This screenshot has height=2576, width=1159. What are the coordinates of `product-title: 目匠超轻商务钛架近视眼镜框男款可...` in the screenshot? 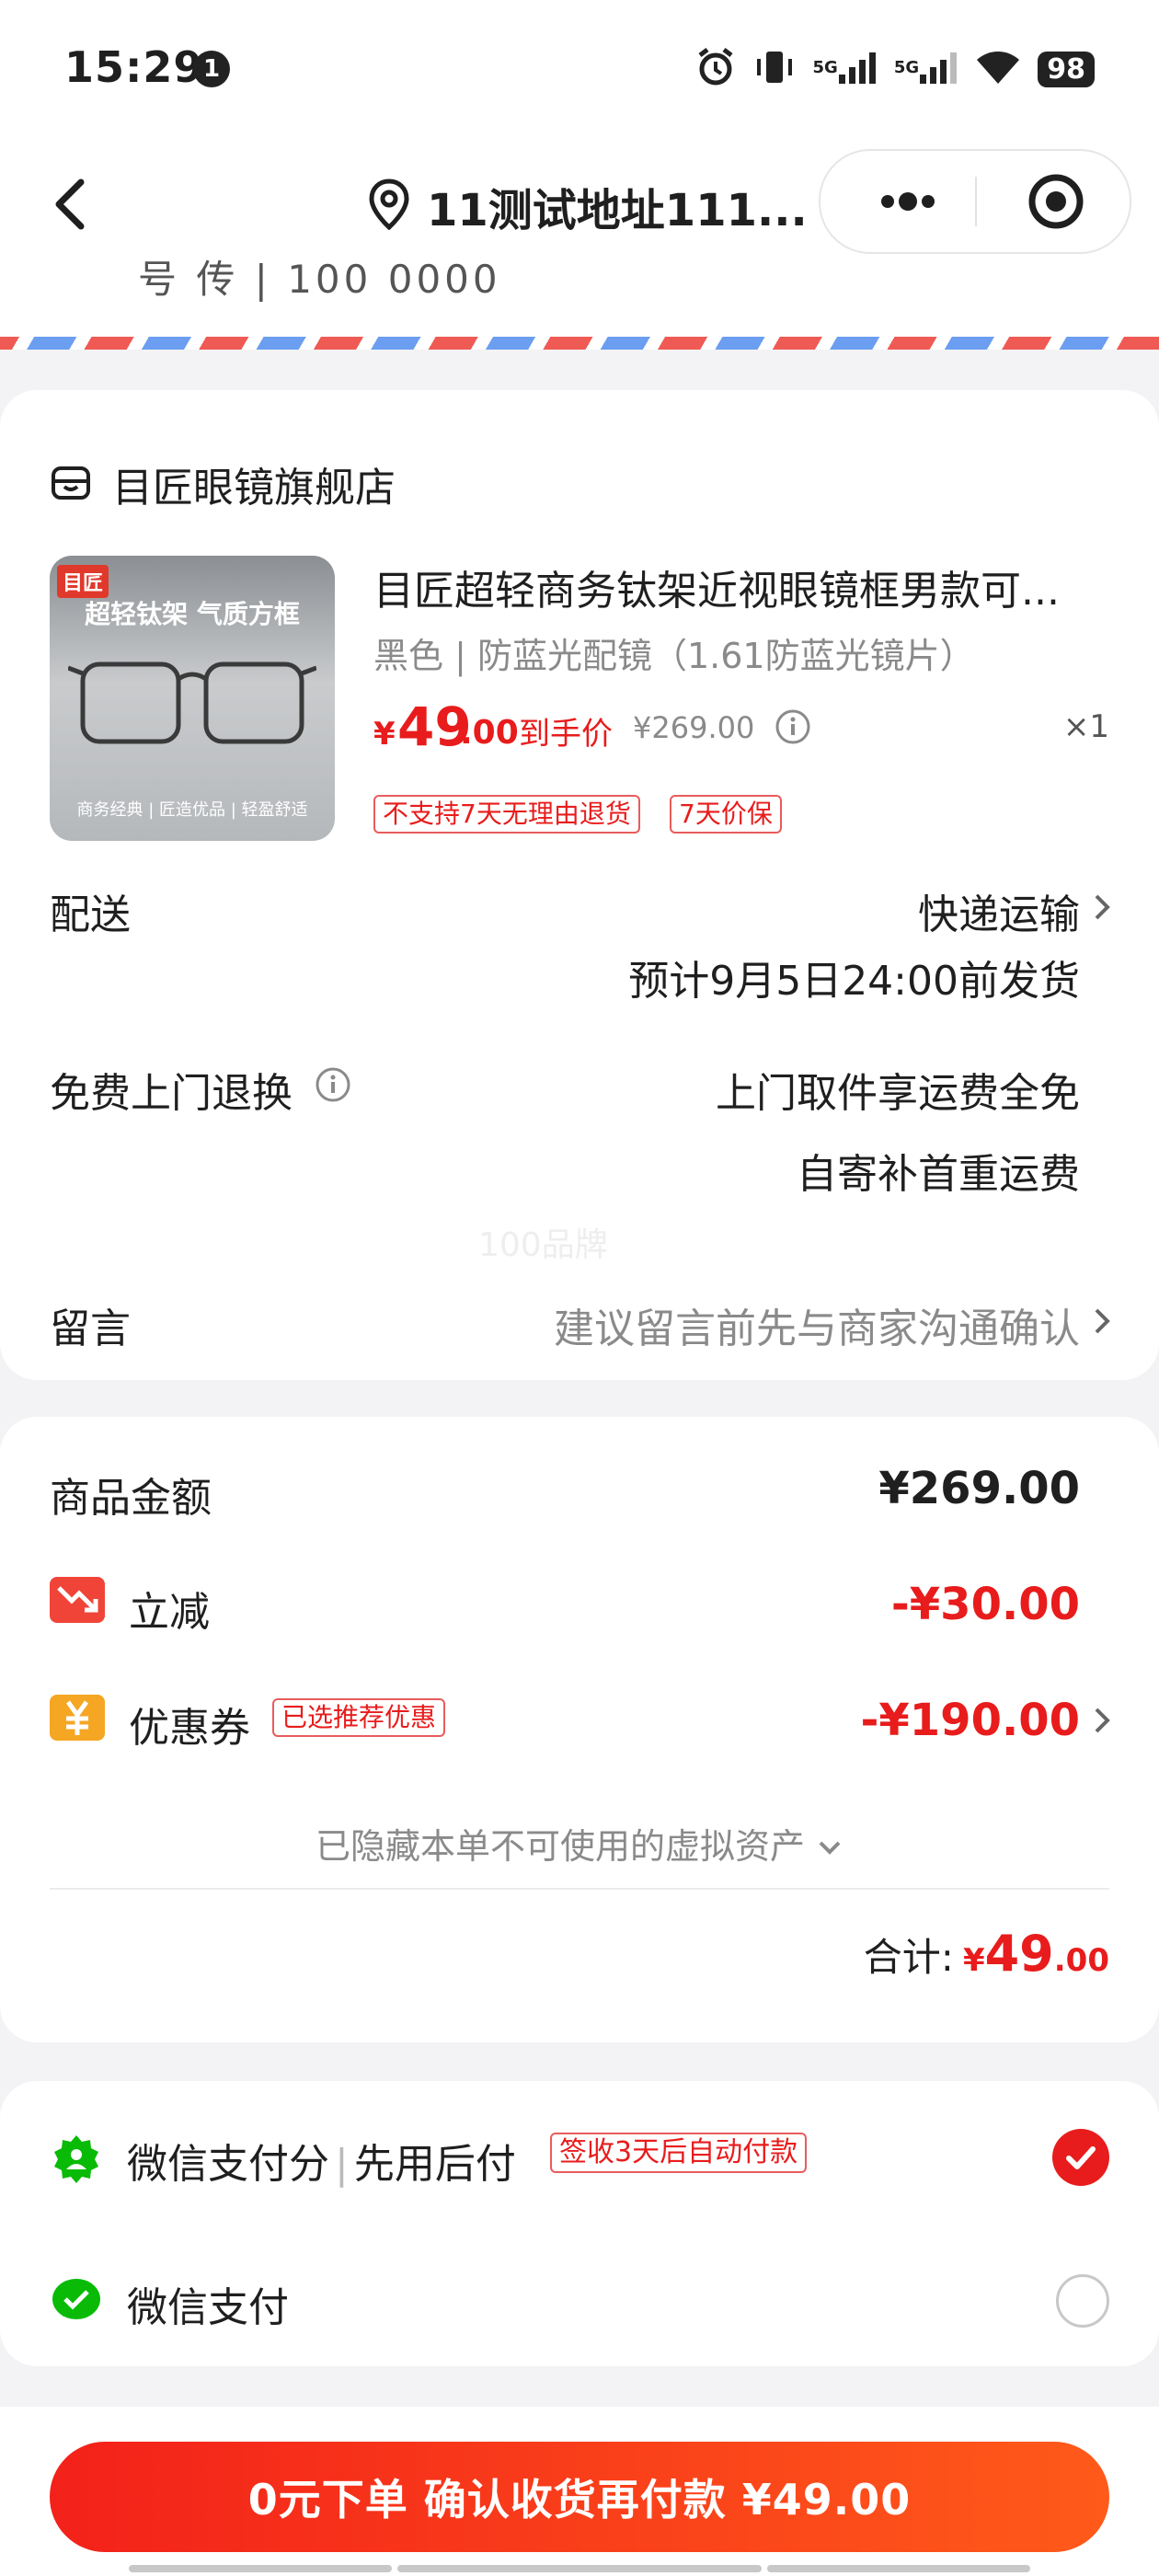 It's located at (741, 587).